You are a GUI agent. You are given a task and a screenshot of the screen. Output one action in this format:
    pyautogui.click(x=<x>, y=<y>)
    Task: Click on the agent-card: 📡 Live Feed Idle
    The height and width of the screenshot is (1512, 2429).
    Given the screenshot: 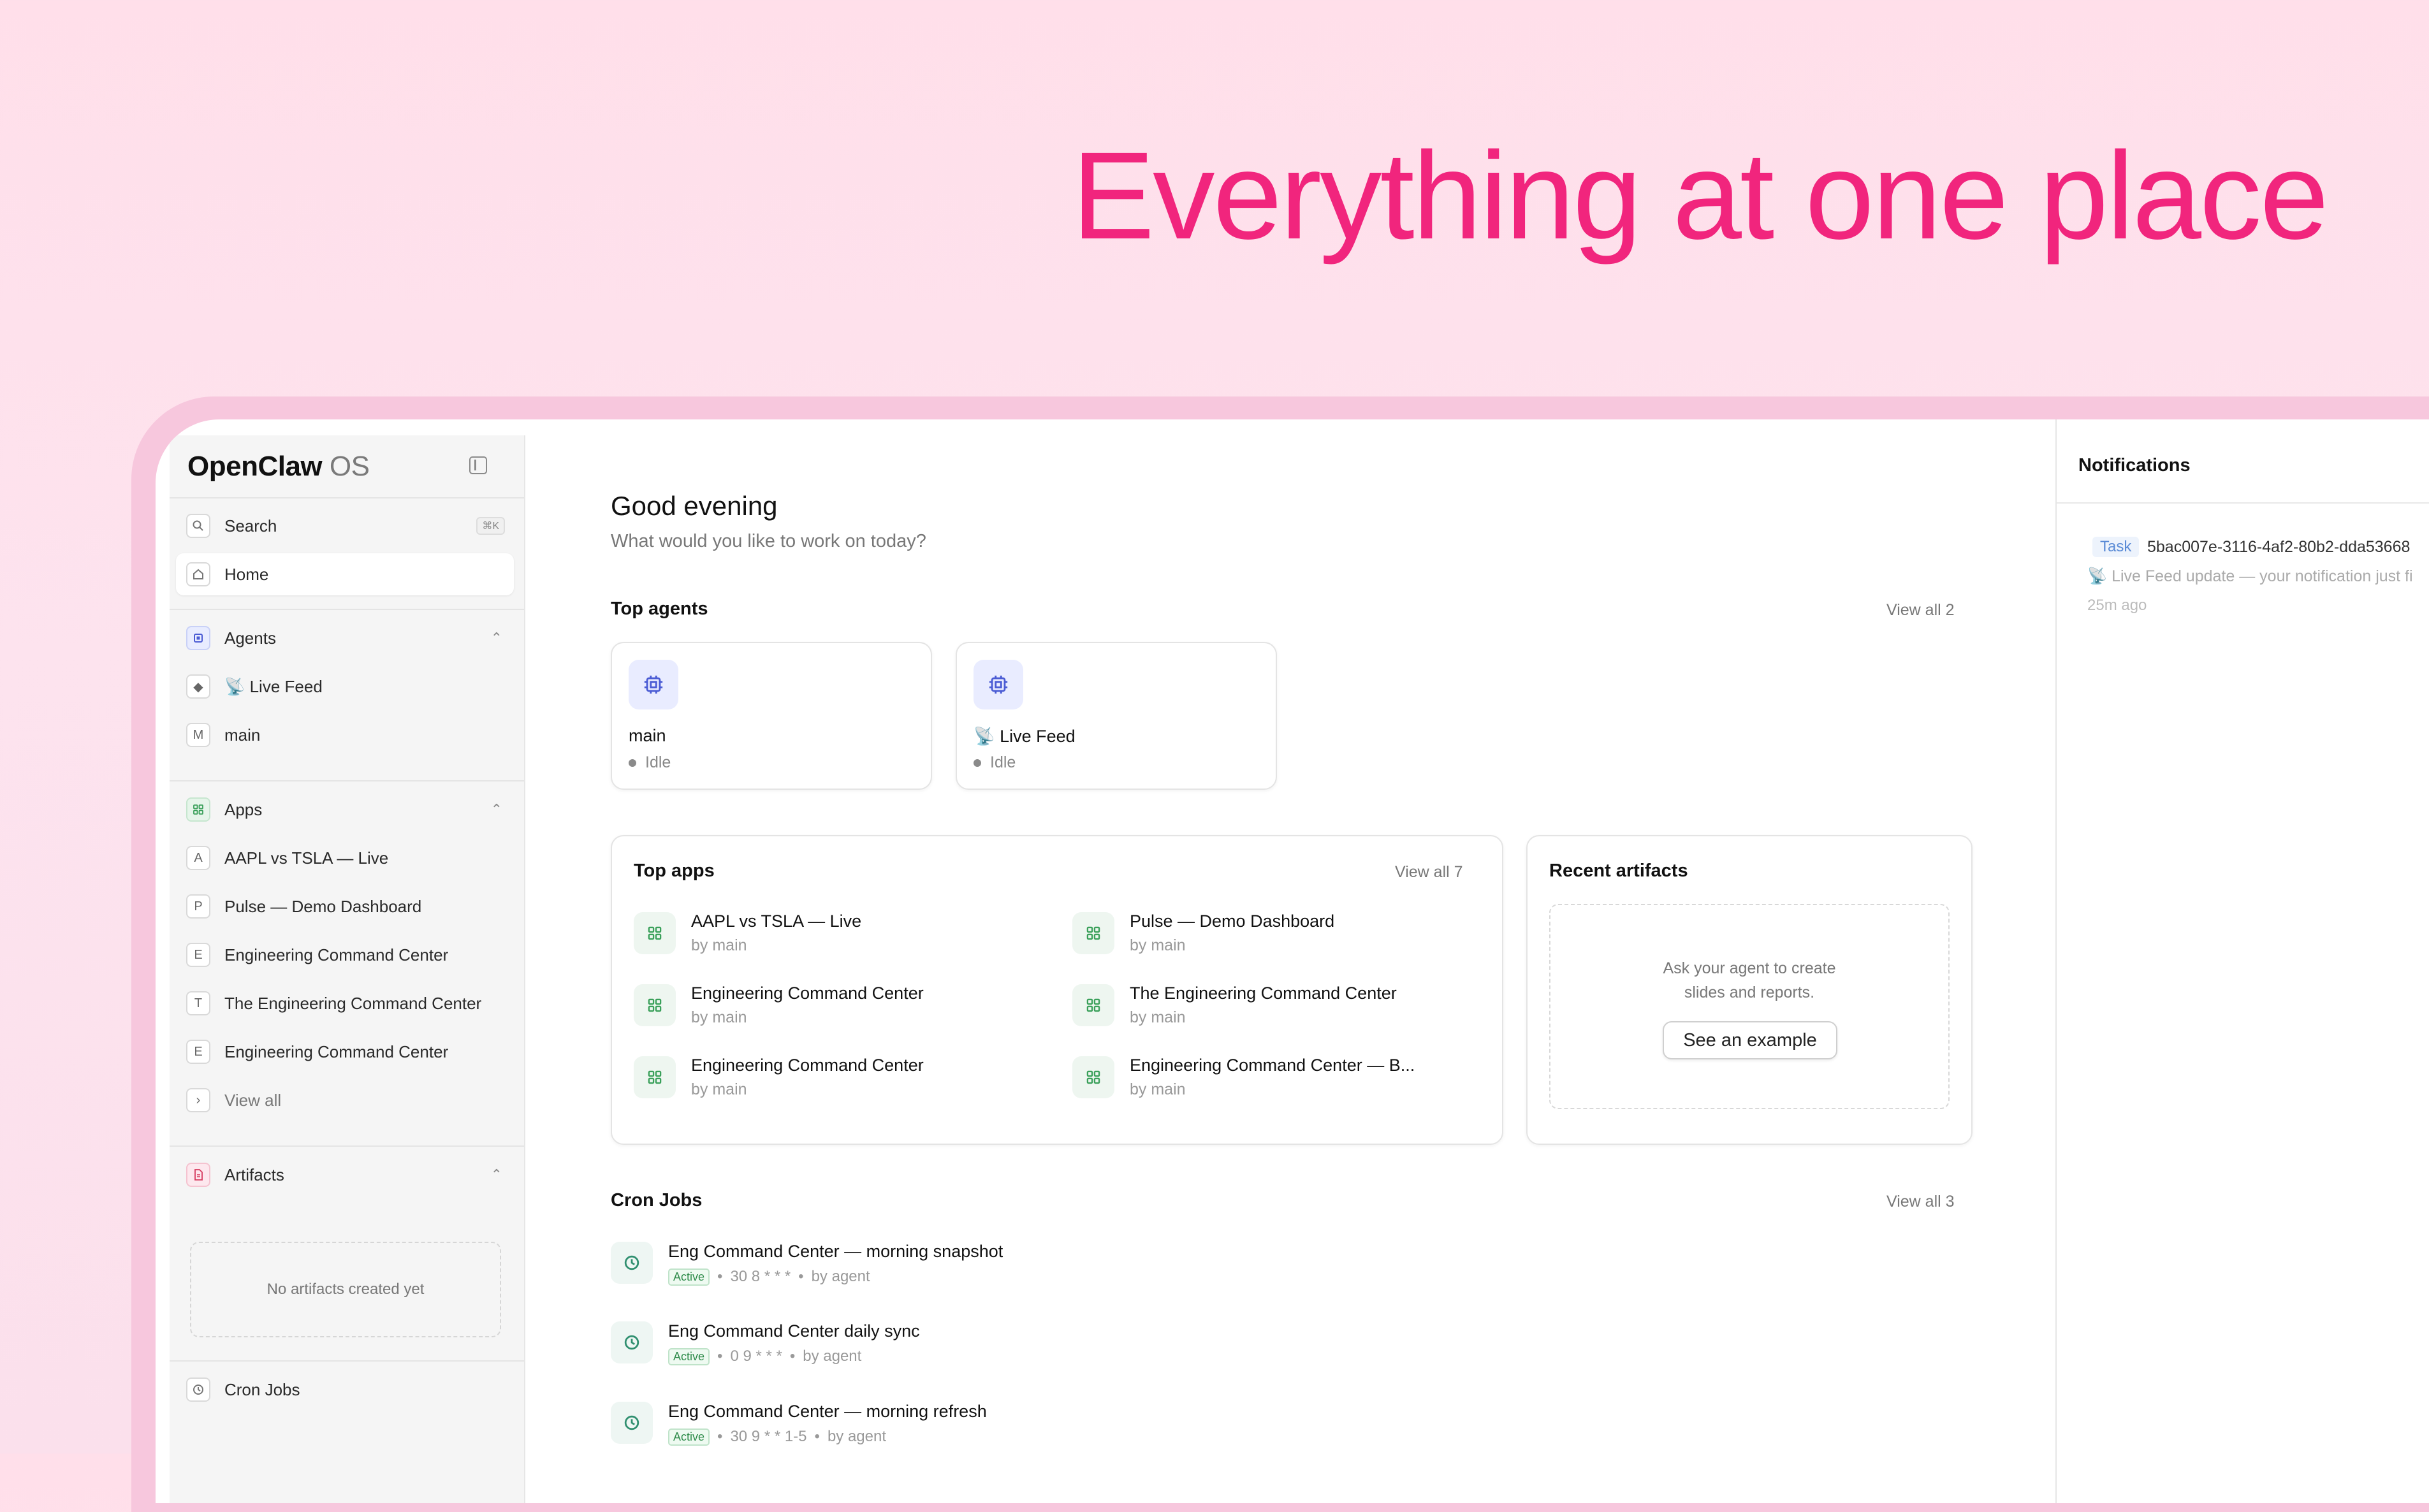 What is the action you would take?
    pyautogui.click(x=1116, y=716)
    